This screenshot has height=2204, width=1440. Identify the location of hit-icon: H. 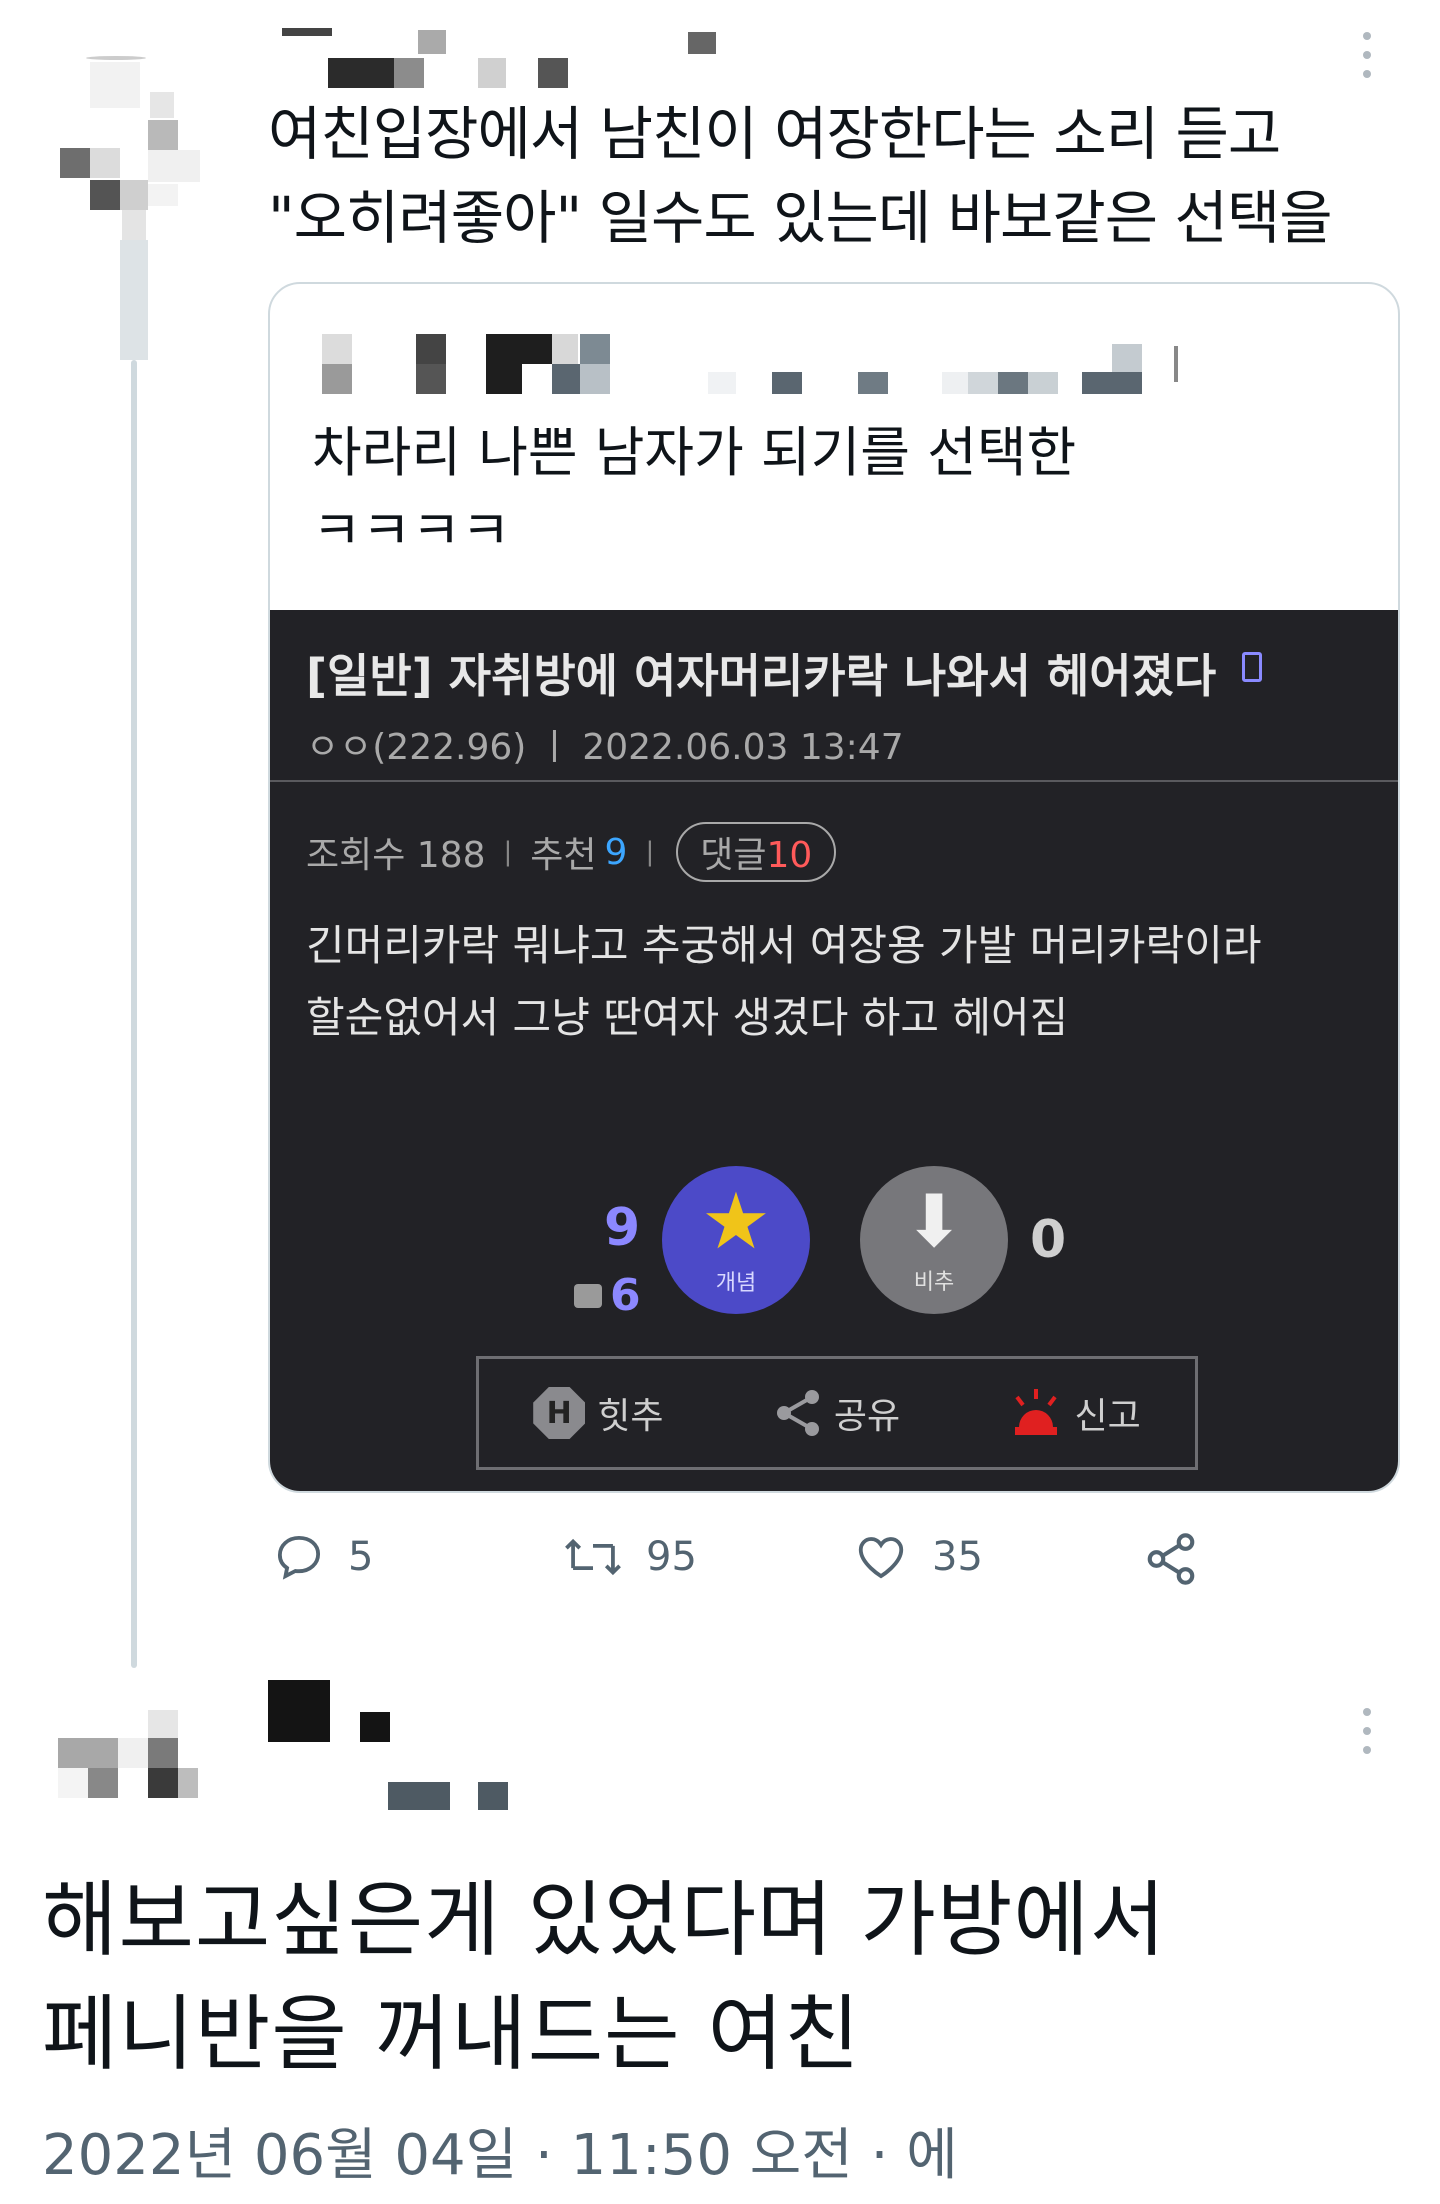
(559, 1413).